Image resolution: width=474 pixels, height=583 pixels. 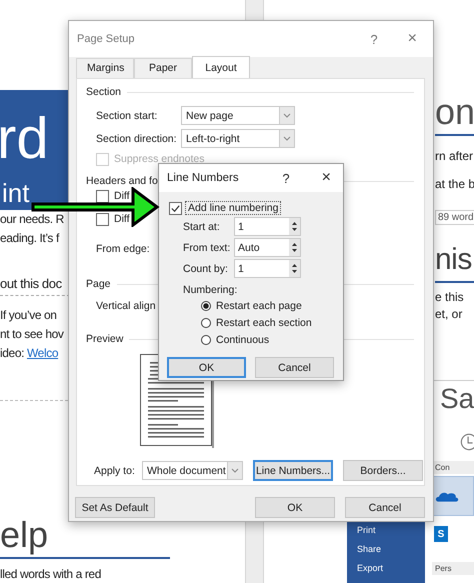 What do you see at coordinates (127, 116) in the screenshot?
I see `field-label: Section start:` at bounding box center [127, 116].